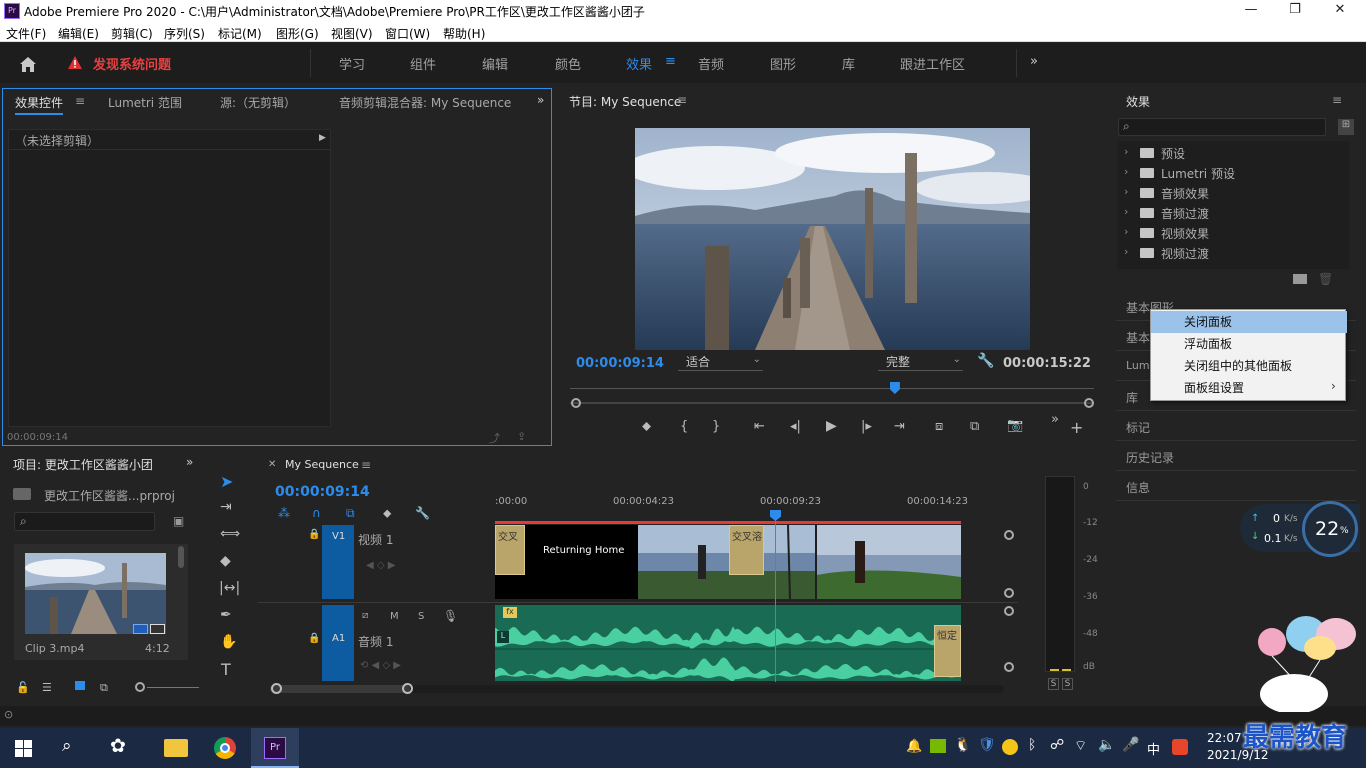 This screenshot has width=1366, height=768. What do you see at coordinates (720, 362) in the screenshot?
I see `zoom-fit-select: 适合 ⌄` at bounding box center [720, 362].